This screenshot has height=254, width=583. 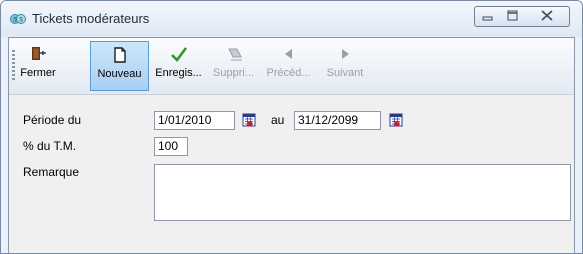 I want to click on minimize-button, so click(x=488, y=16).